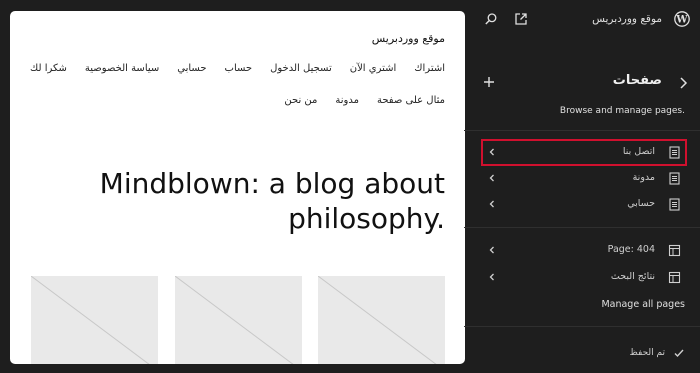  I want to click on menu-item: تسجيل الدخول, so click(301, 68).